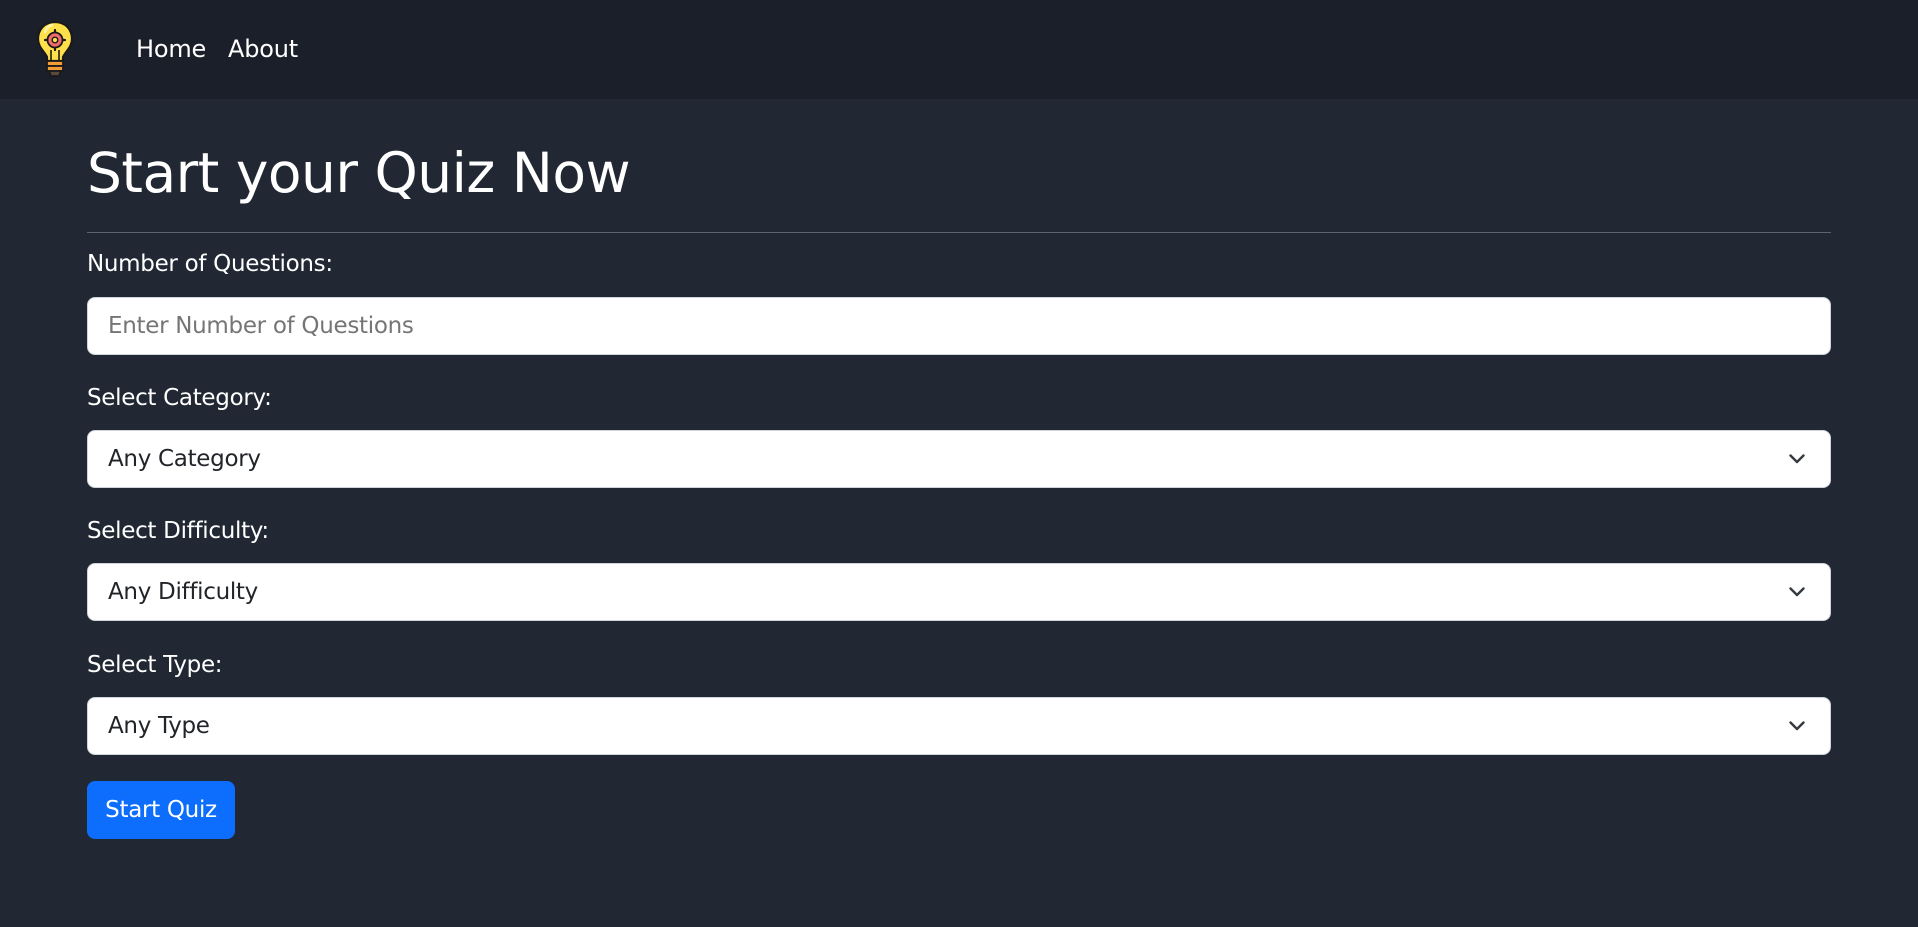 Image resolution: width=1918 pixels, height=927 pixels. What do you see at coordinates (959, 592) in the screenshot?
I see `difficulty-select: Any Difficulty` at bounding box center [959, 592].